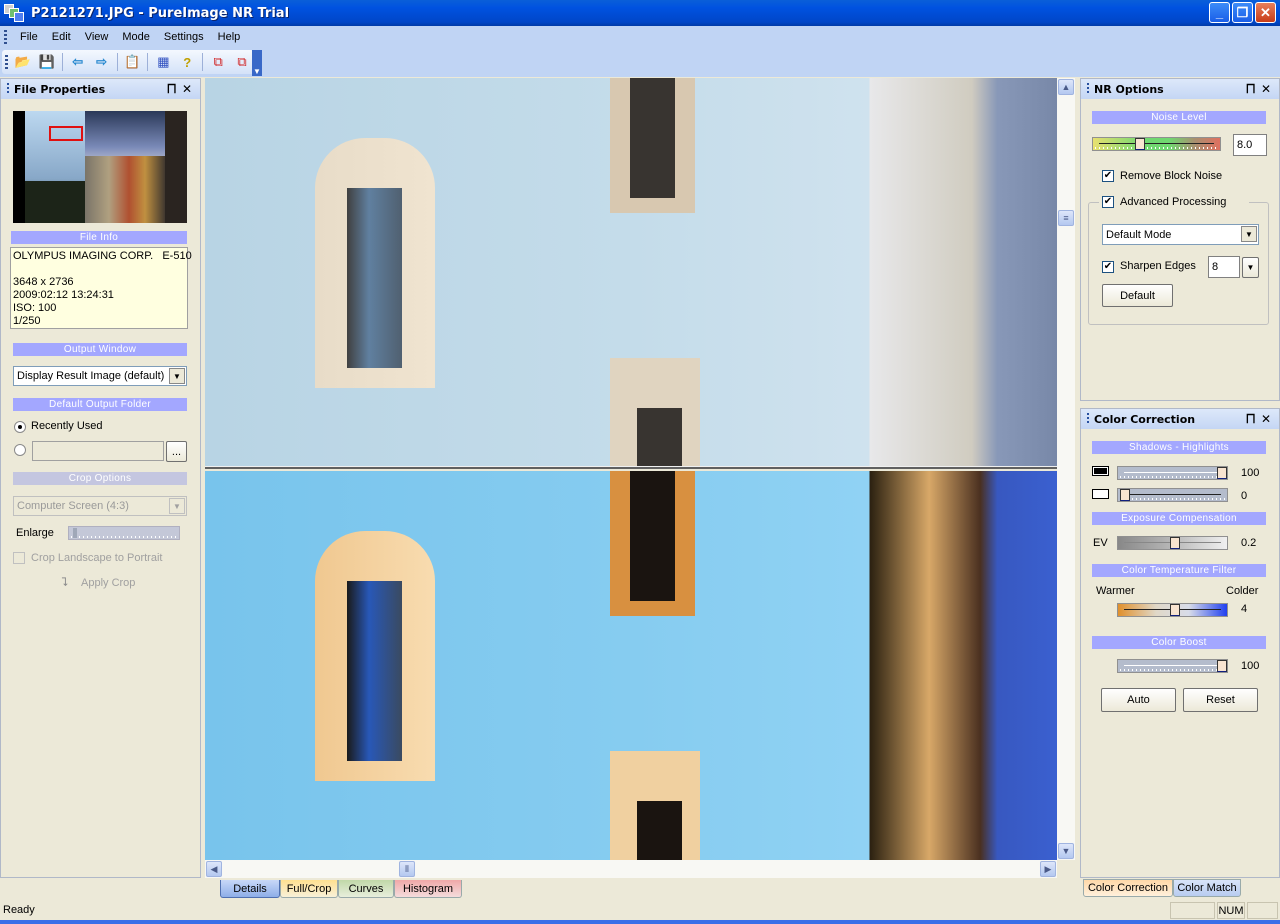 Image resolution: width=1280 pixels, height=924 pixels. Describe the element at coordinates (428, 889) in the screenshot. I see `tab-histogram: Histogram` at that location.